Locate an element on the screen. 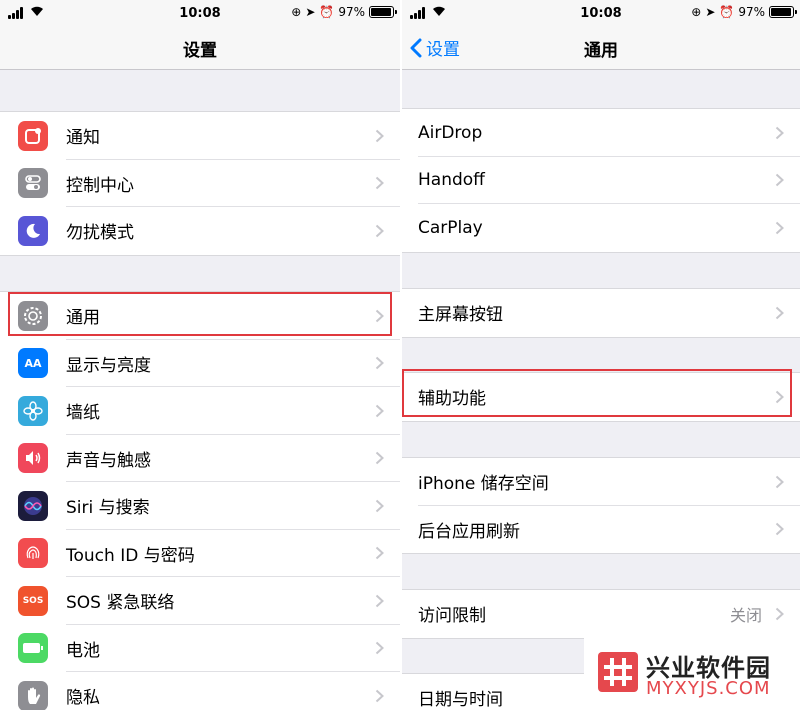 This screenshot has height=710, width=800. siri-icon is located at coordinates (33, 505).